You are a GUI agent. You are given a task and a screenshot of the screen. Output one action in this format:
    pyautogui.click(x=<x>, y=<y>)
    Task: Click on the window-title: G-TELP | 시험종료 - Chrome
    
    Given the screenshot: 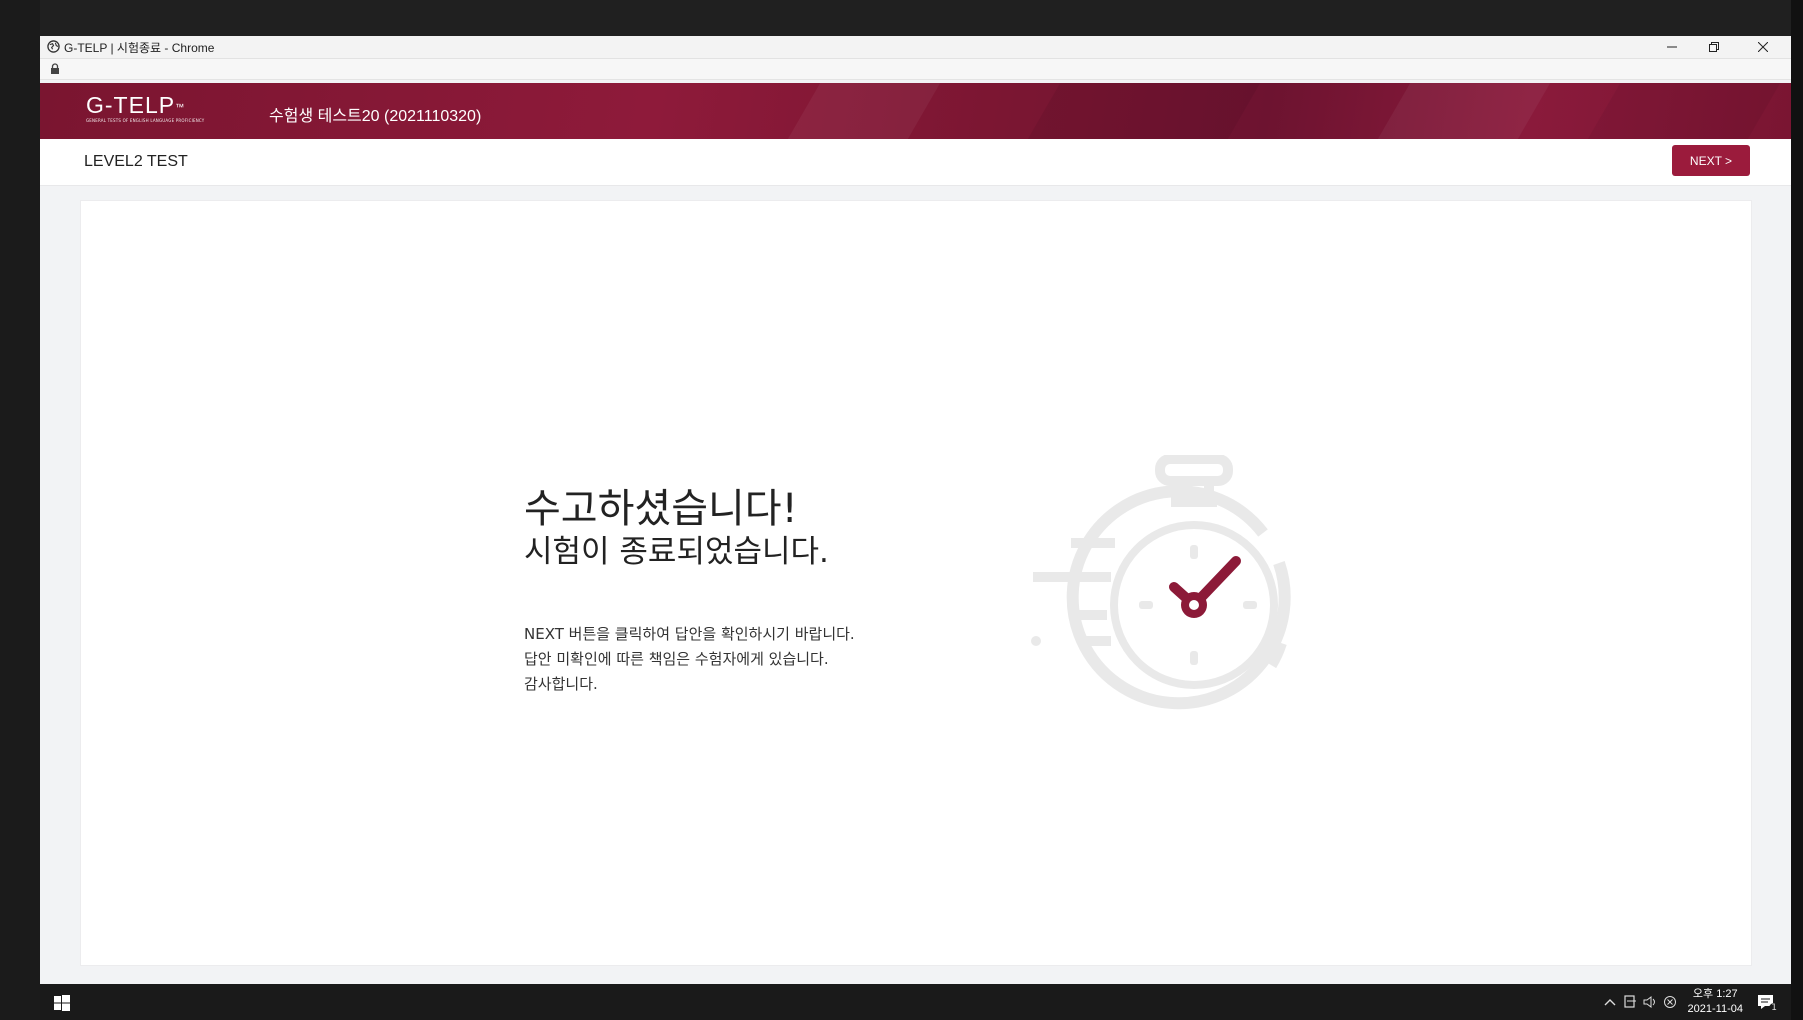 What is the action you would take?
    pyautogui.click(x=139, y=48)
    